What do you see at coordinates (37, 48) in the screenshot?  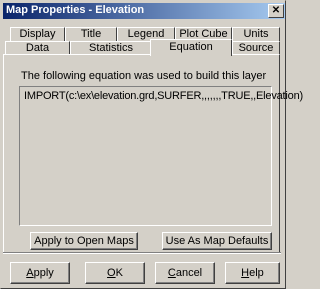 I see `tab-data: Data` at bounding box center [37, 48].